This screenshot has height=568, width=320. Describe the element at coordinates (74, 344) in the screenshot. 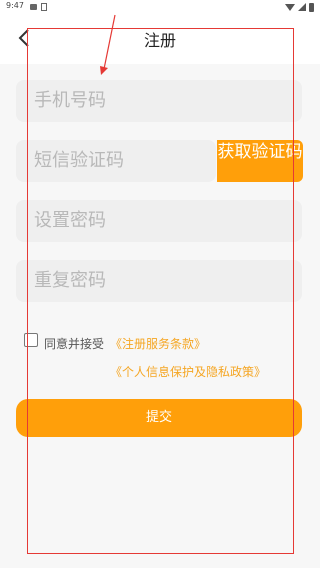

I see `agree-text: 同意并接受` at that location.